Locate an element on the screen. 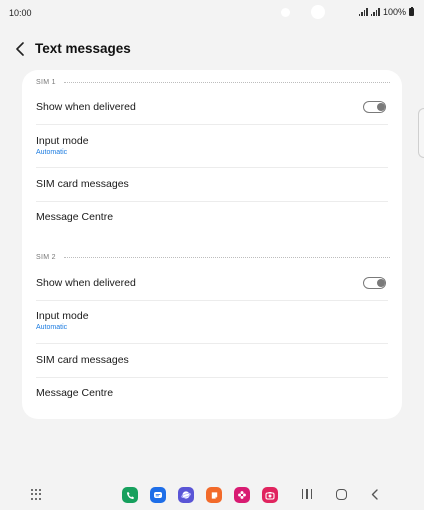 This screenshot has height=510, width=424. section-header-sim2: SIM 2 is located at coordinates (213, 257).